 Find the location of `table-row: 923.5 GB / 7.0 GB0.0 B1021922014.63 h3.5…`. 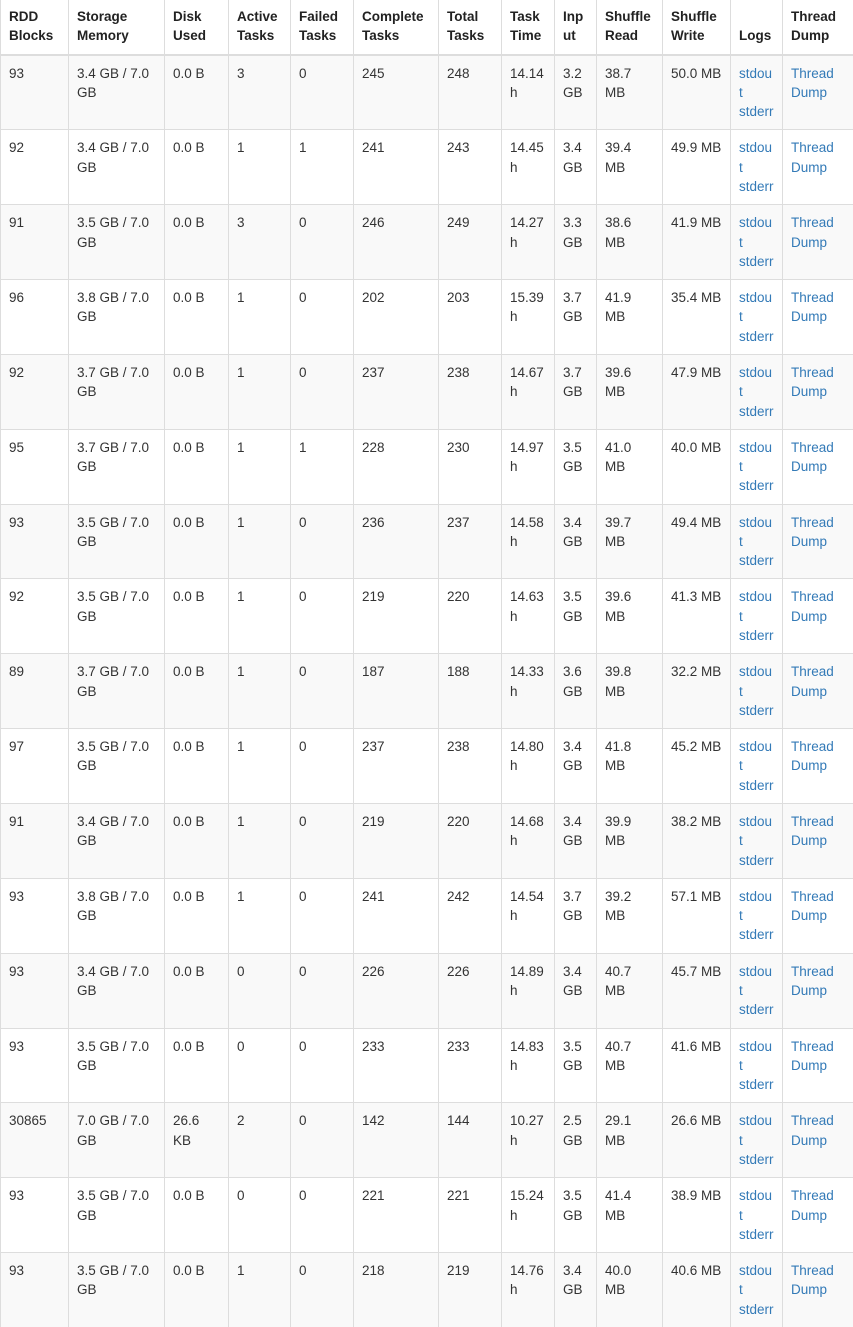

table-row: 923.5 GB / 7.0 GB0.0 B1021922014.63 h3.5… is located at coordinates (427, 616).